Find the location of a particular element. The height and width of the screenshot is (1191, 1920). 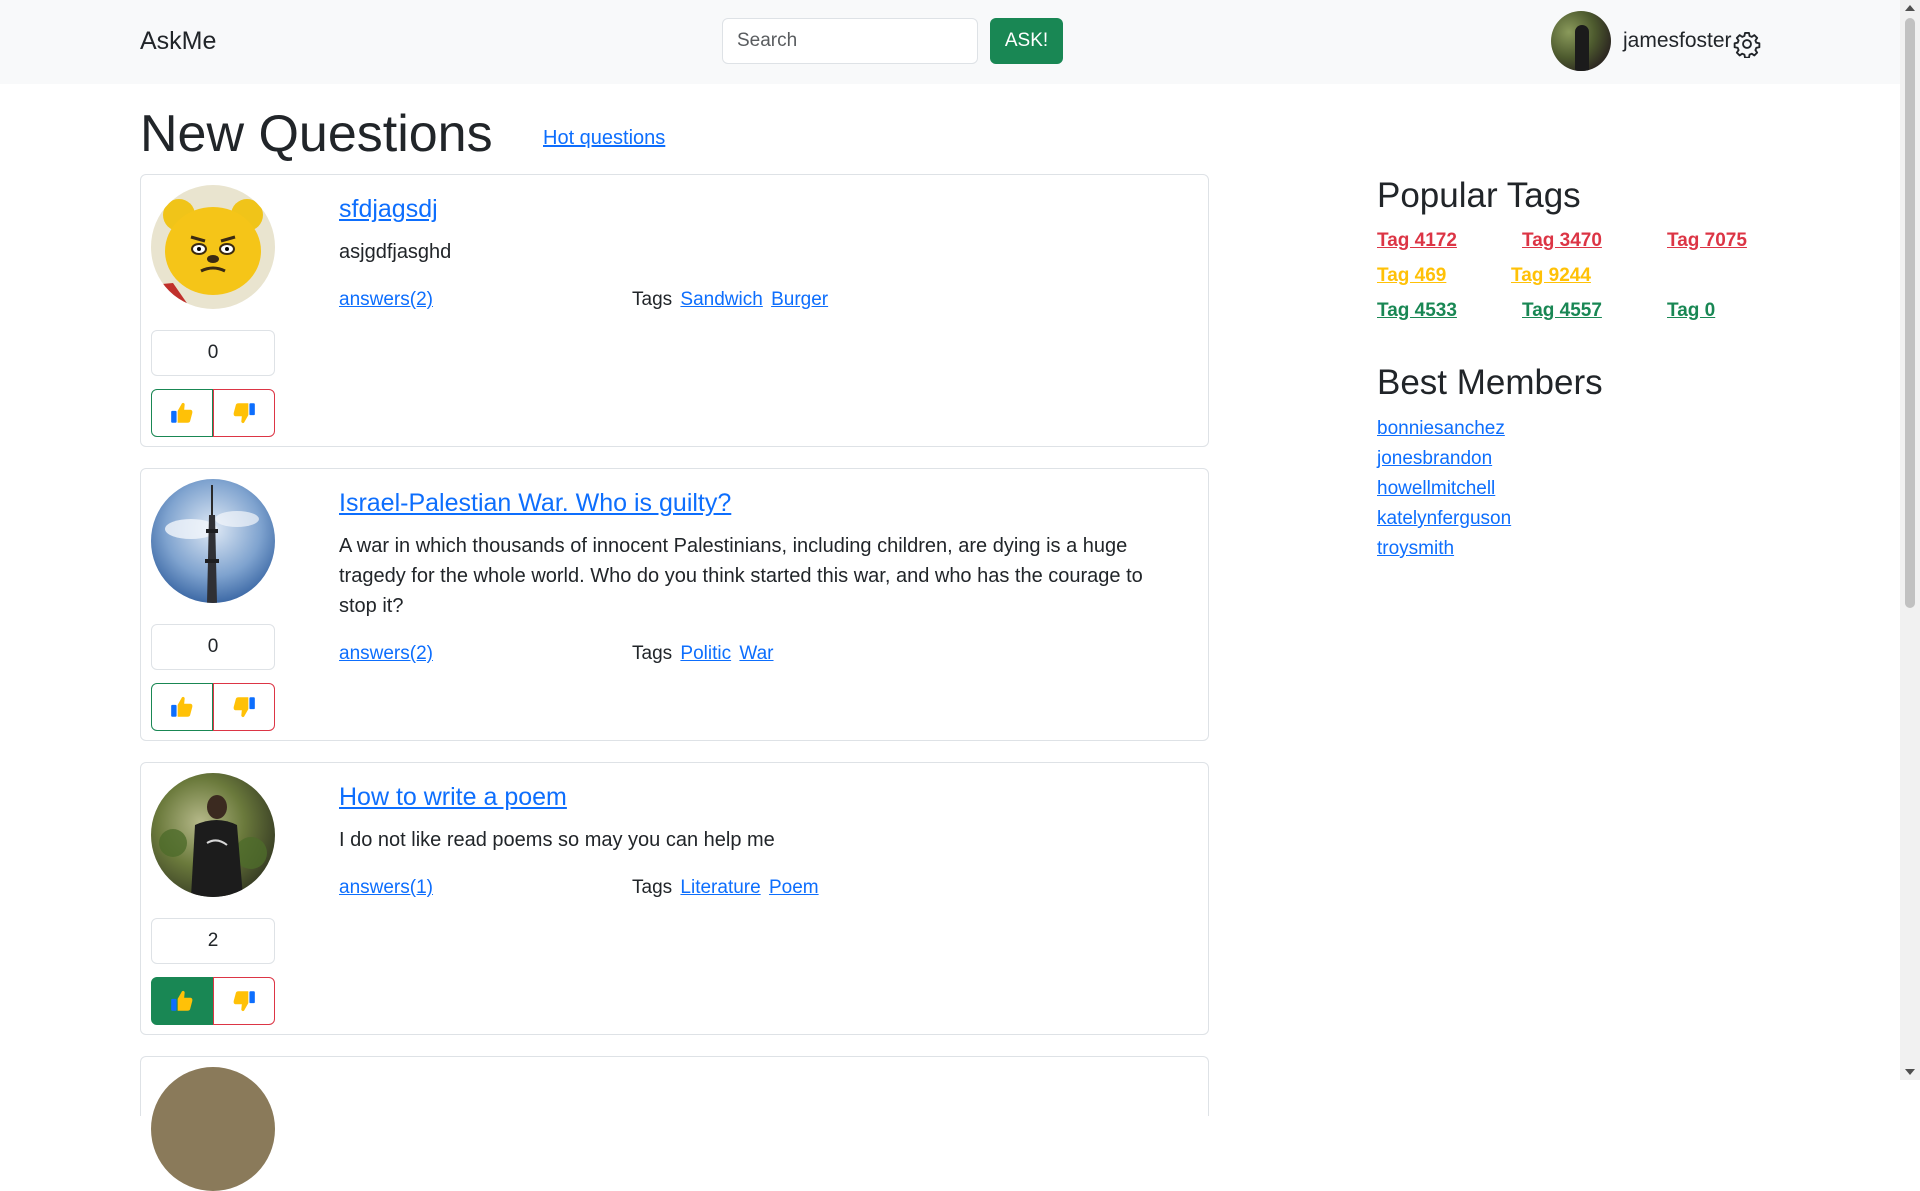

popular-tag-link: Tag 4533 is located at coordinates (1417, 311).